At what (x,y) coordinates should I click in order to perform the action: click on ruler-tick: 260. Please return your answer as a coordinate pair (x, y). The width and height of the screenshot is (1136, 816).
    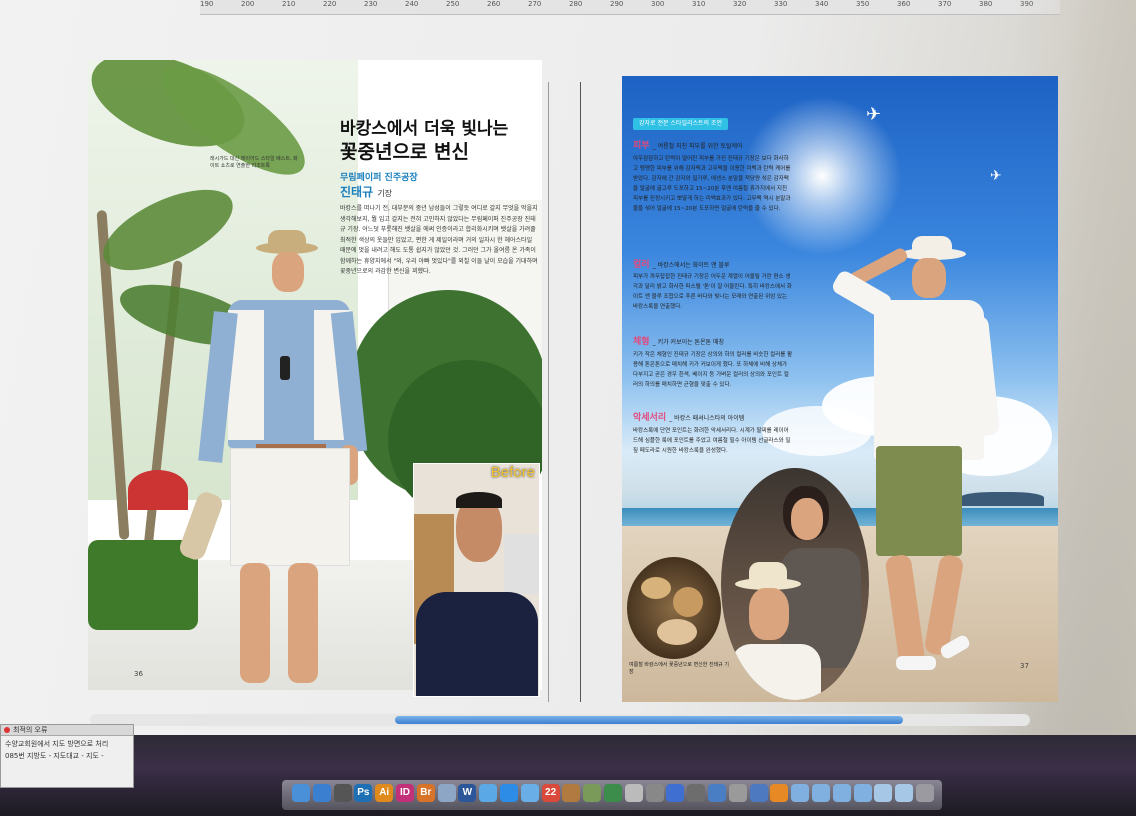
    Looking at the image, I should click on (494, 4).